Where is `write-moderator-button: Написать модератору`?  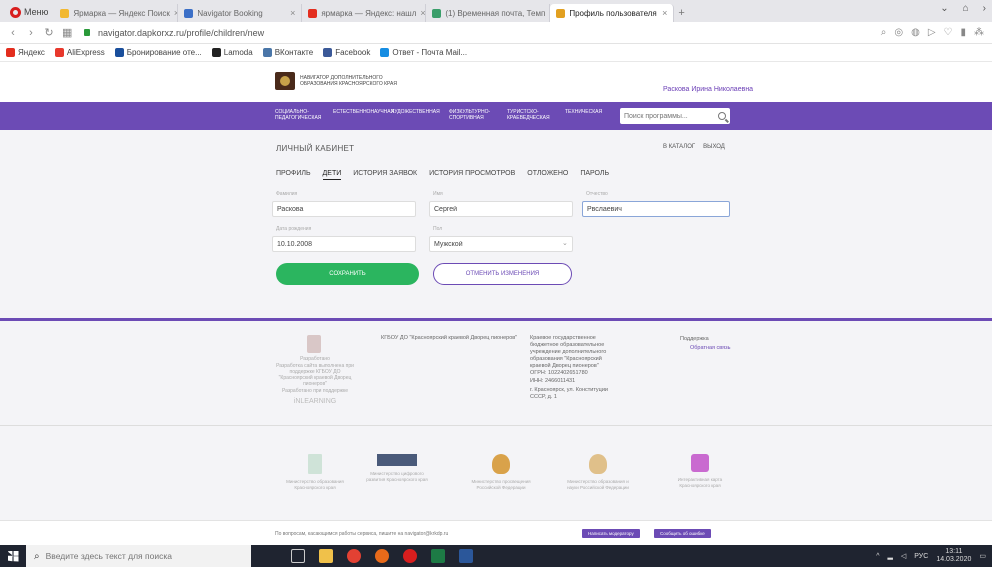 write-moderator-button: Написать модератору is located at coordinates (611, 533).